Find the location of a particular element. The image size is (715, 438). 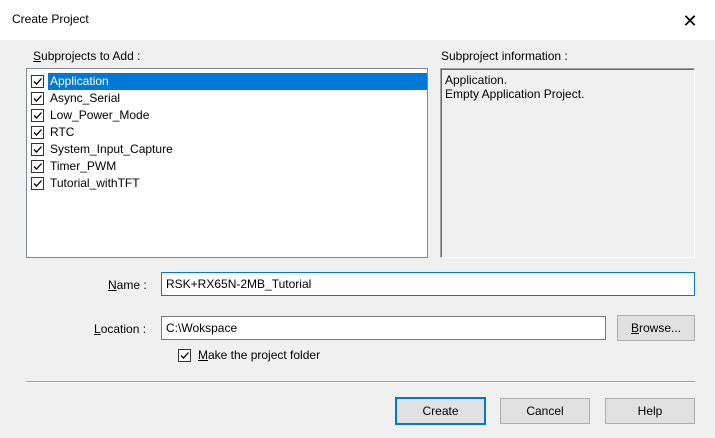

separator is located at coordinates (360, 382).